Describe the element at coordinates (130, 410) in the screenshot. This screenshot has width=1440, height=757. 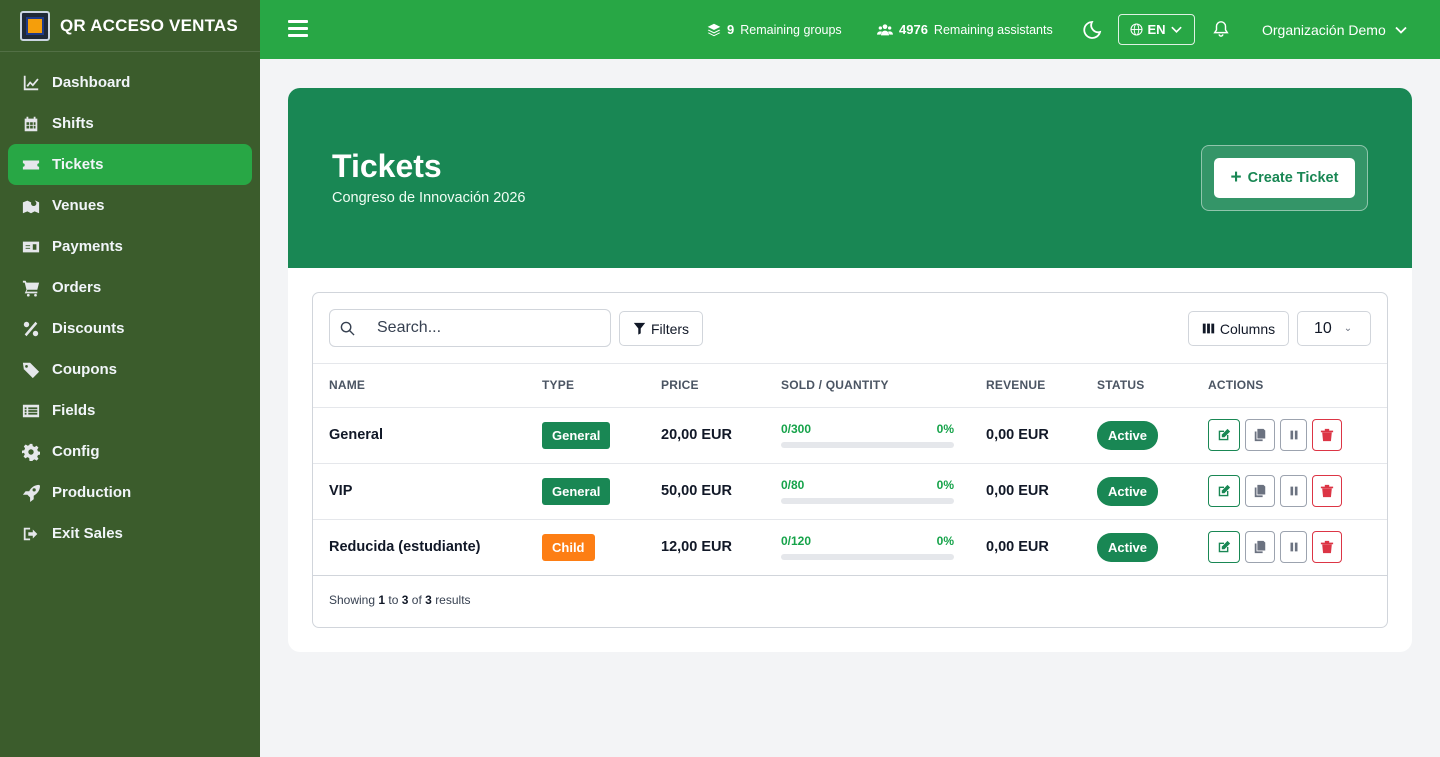
I see `sidebar-item-fields: Fields` at that location.